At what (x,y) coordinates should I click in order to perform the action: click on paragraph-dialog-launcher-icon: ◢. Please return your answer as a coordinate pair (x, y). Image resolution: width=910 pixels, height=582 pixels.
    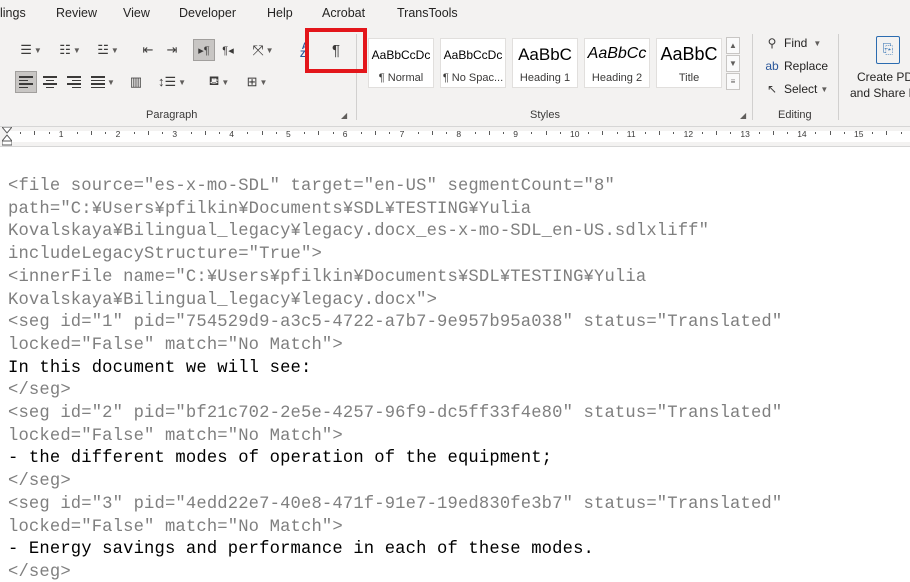
    Looking at the image, I should click on (344, 115).